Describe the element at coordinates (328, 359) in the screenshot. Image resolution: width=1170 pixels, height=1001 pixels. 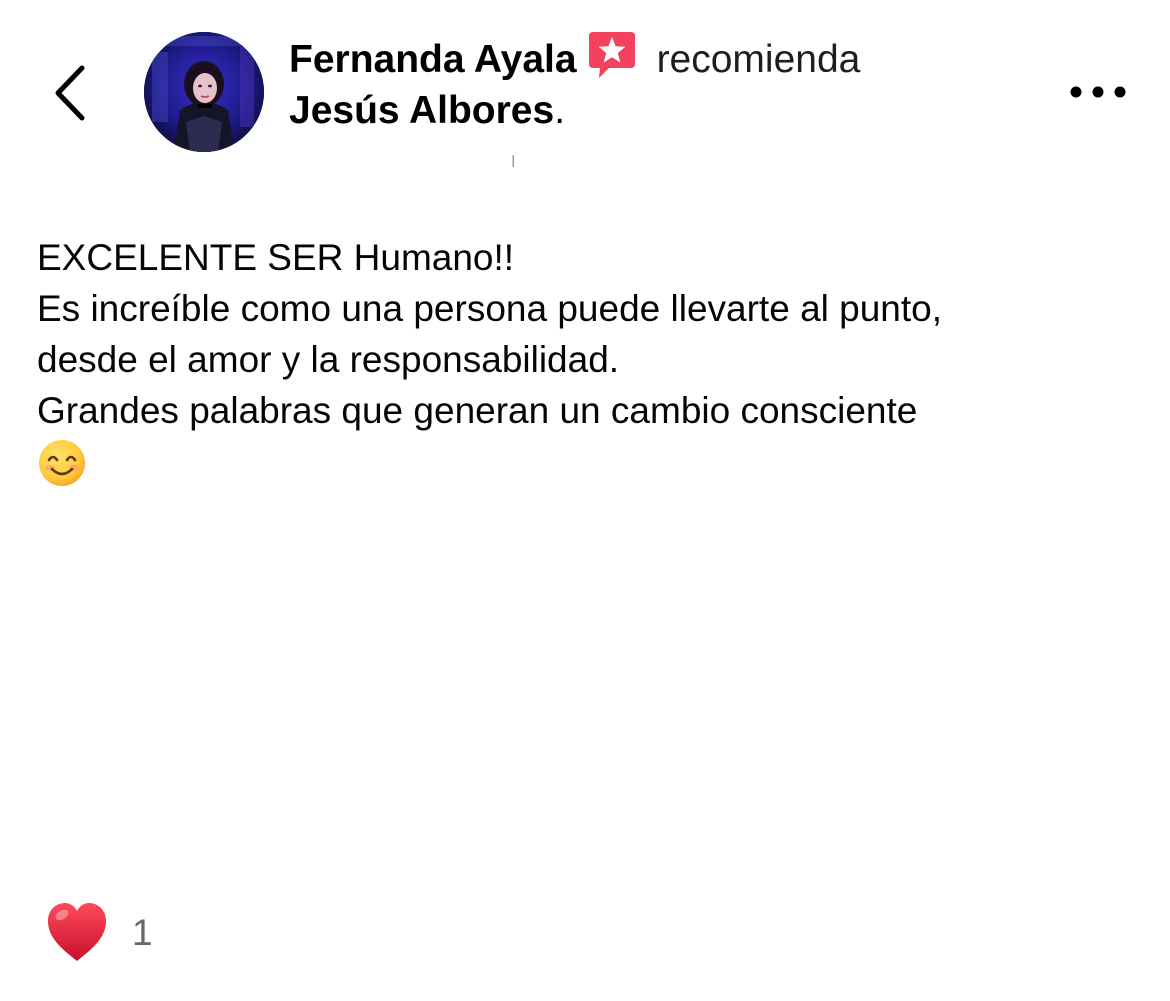
I see `post-text-line: desde el amor y la responsabilidad.` at that location.